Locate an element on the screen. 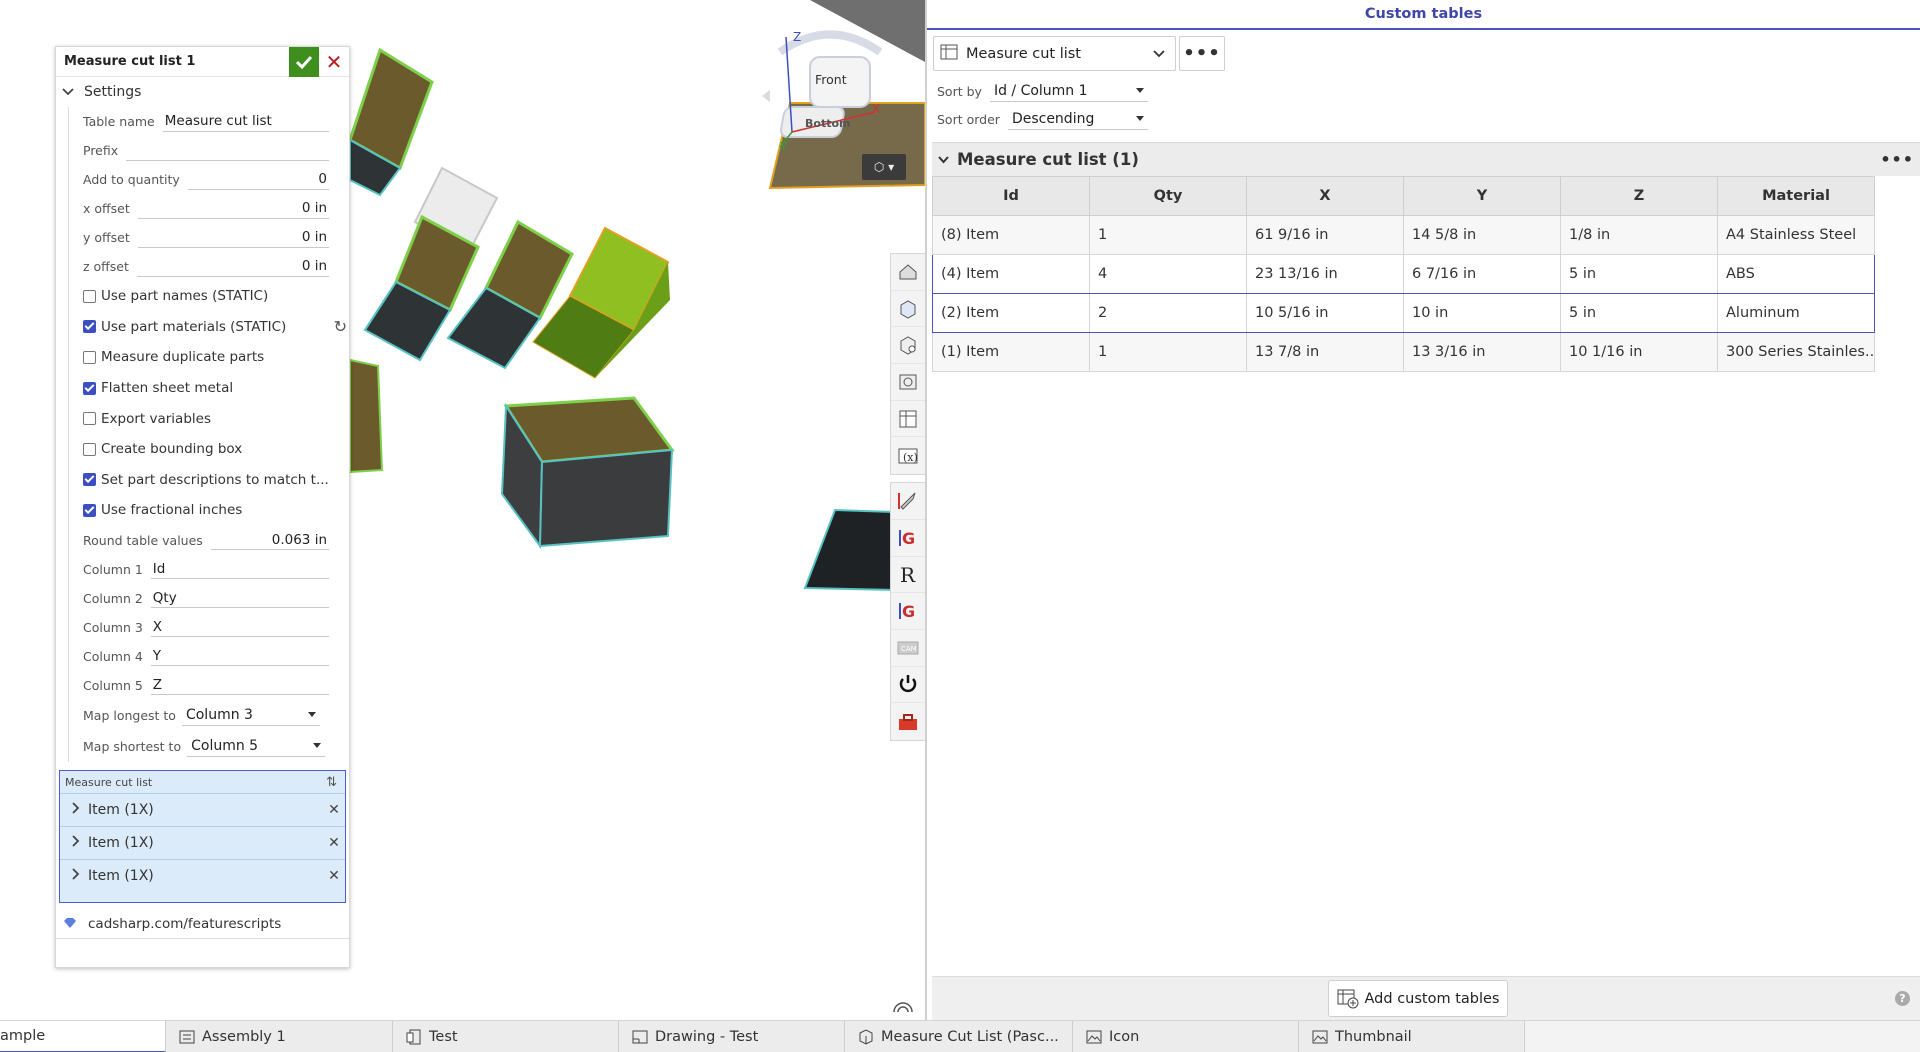 The height and width of the screenshot is (1052, 1920). app-power-button is located at coordinates (908, 685).